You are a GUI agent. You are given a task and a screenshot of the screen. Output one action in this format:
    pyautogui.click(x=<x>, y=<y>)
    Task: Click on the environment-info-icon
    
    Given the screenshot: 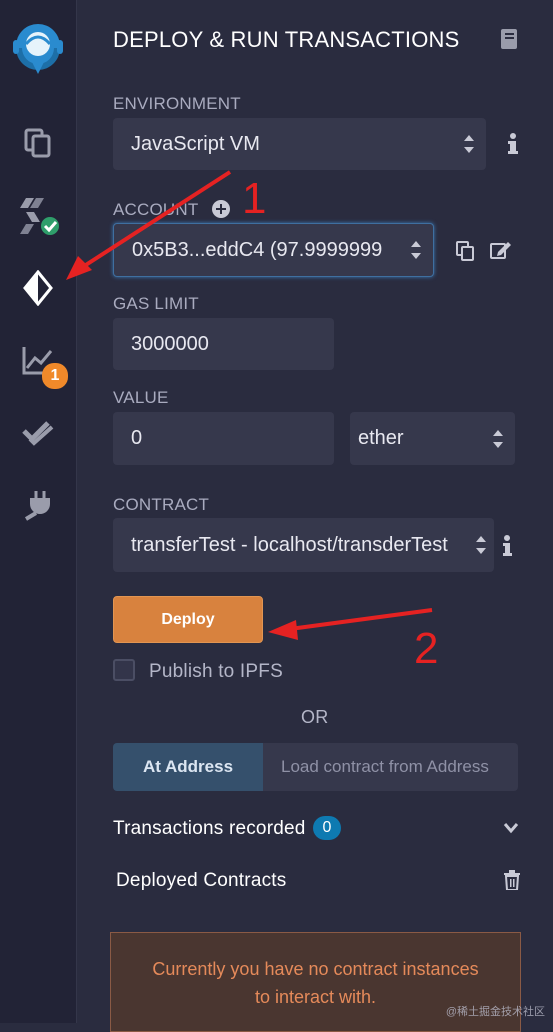 What is the action you would take?
    pyautogui.click(x=513, y=144)
    